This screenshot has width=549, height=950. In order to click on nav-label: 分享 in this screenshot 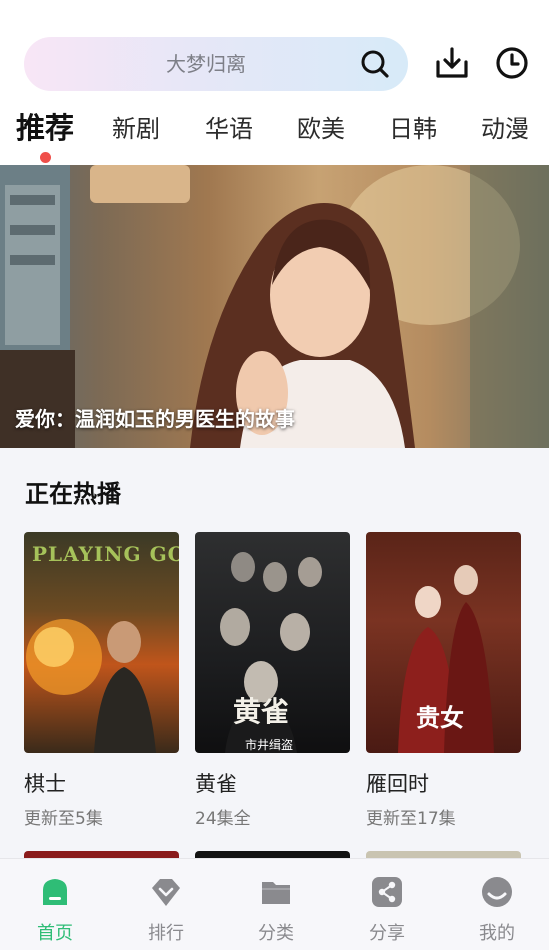, I will do `click(387, 933)`.